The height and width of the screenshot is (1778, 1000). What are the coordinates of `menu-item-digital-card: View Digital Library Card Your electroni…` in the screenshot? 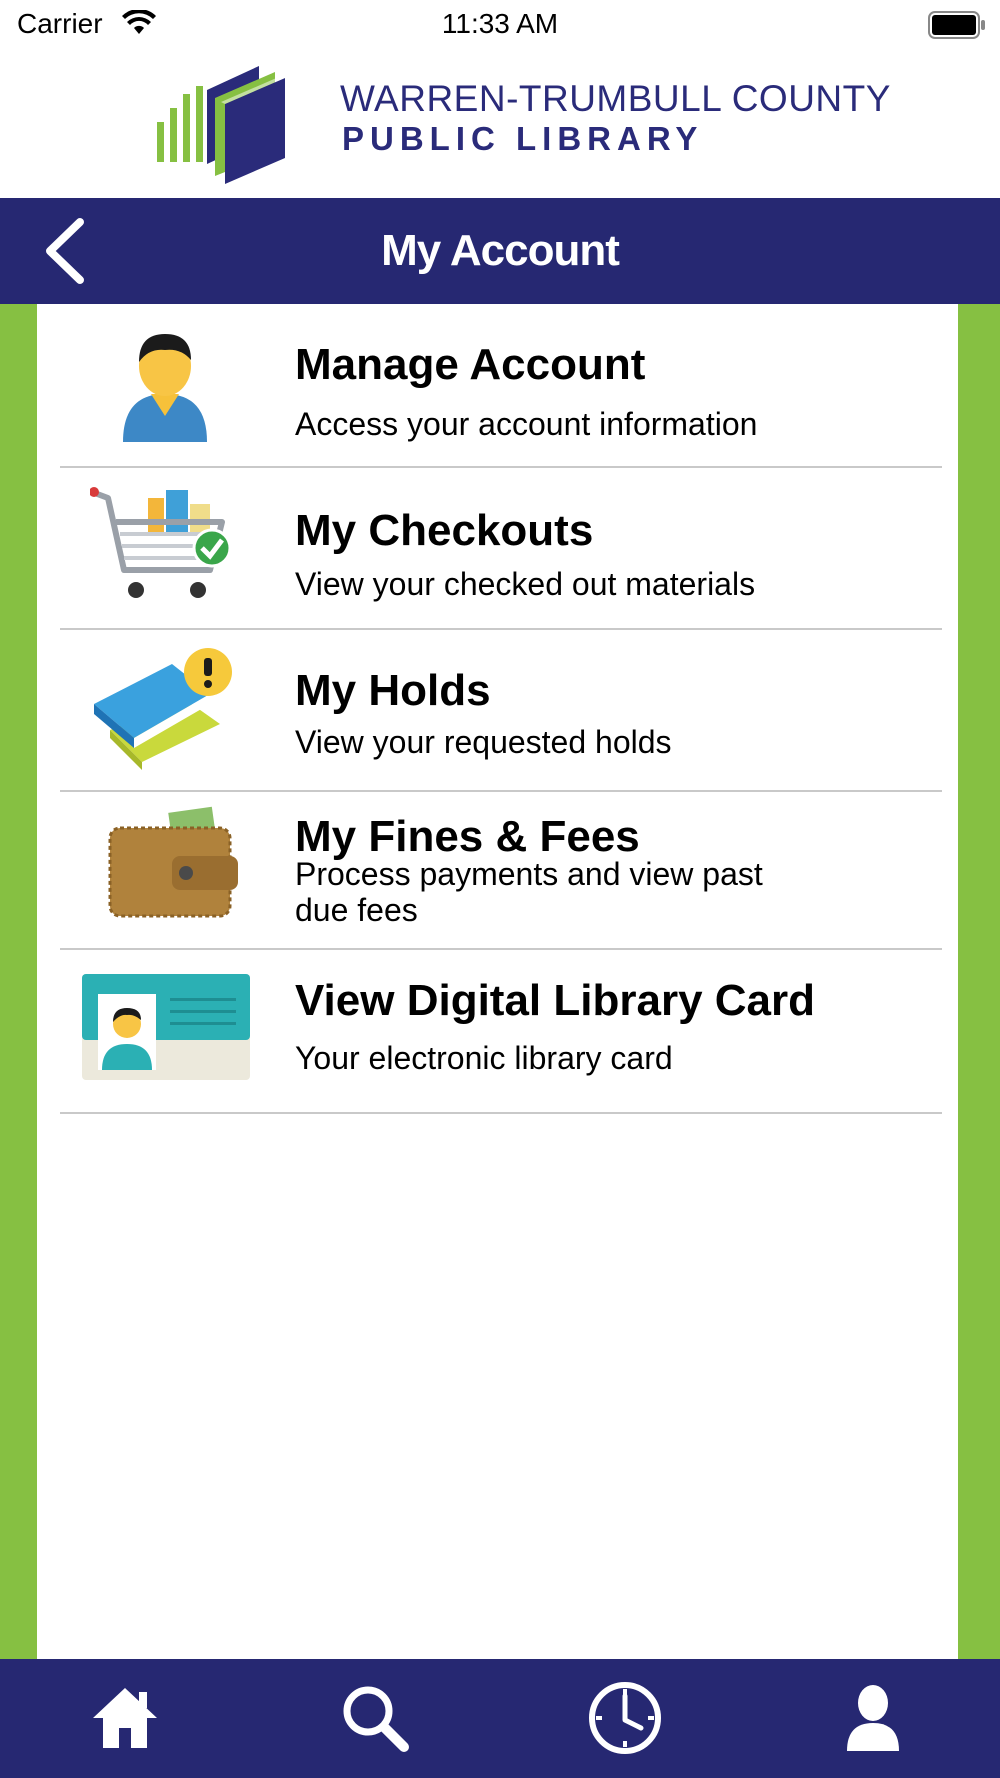 It's located at (501, 1032).